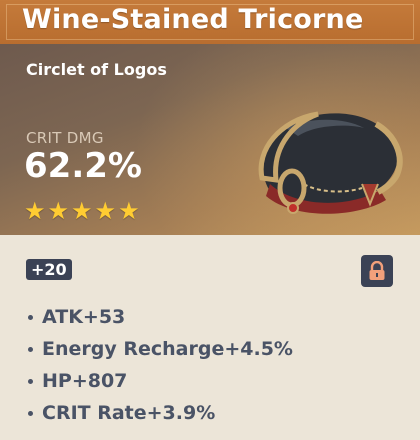 This screenshot has width=420, height=440. What do you see at coordinates (49, 269) in the screenshot?
I see `level-badge: +20` at bounding box center [49, 269].